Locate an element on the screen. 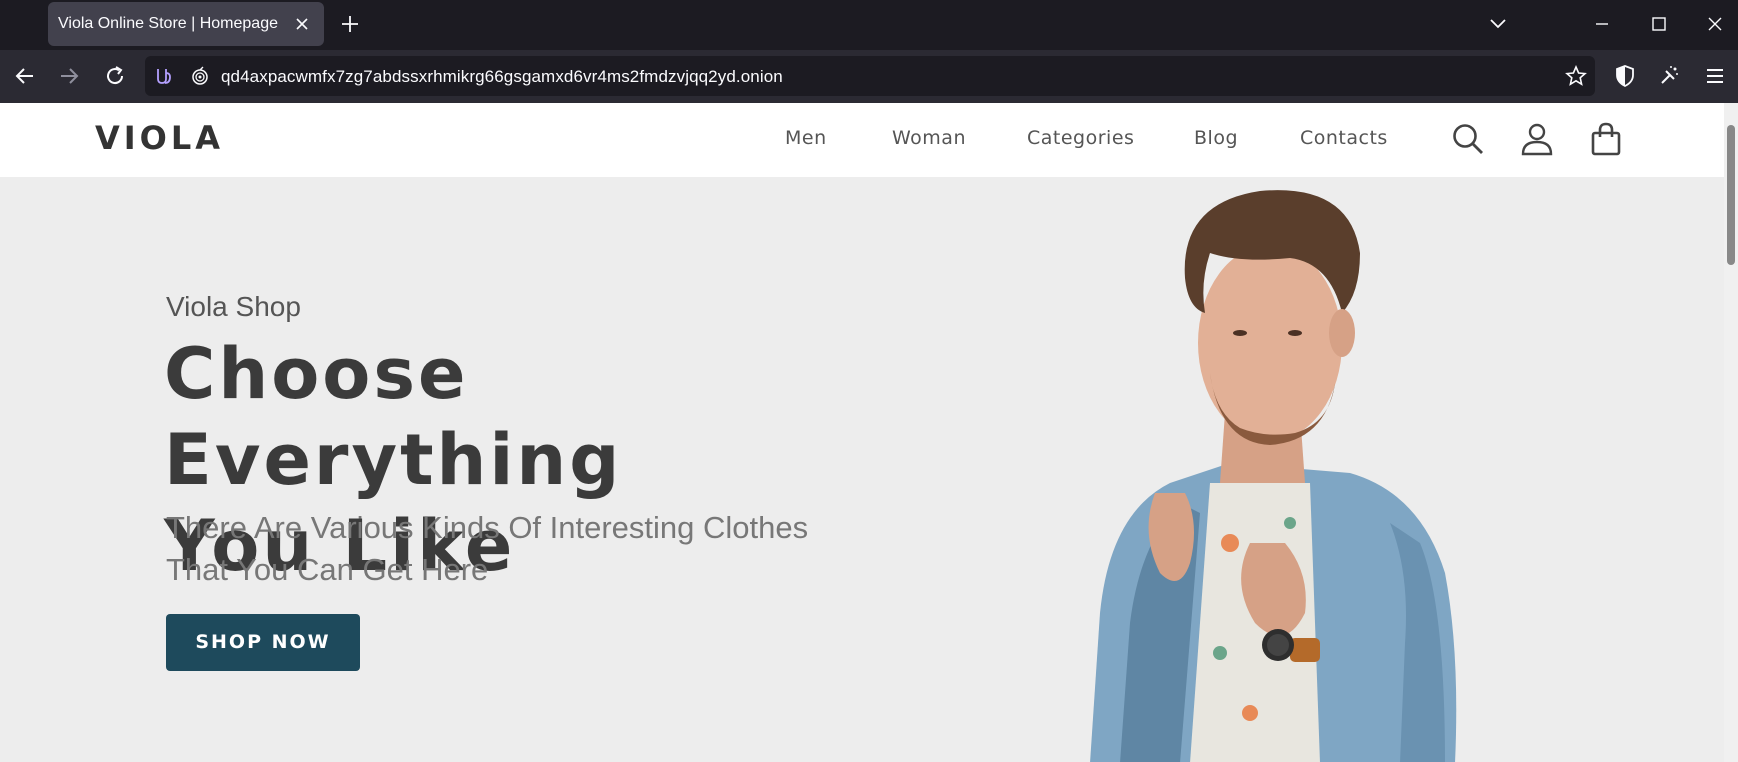 This screenshot has height=762, width=1738. scrollbar-thumb is located at coordinates (1731, 195).